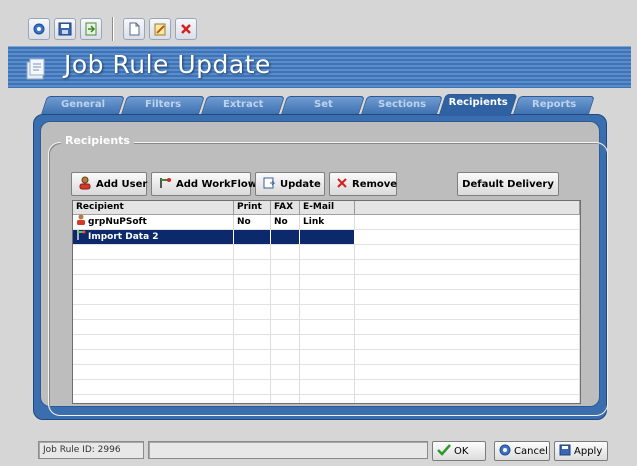  What do you see at coordinates (252, 237) in the screenshot?
I see `print-cell` at bounding box center [252, 237].